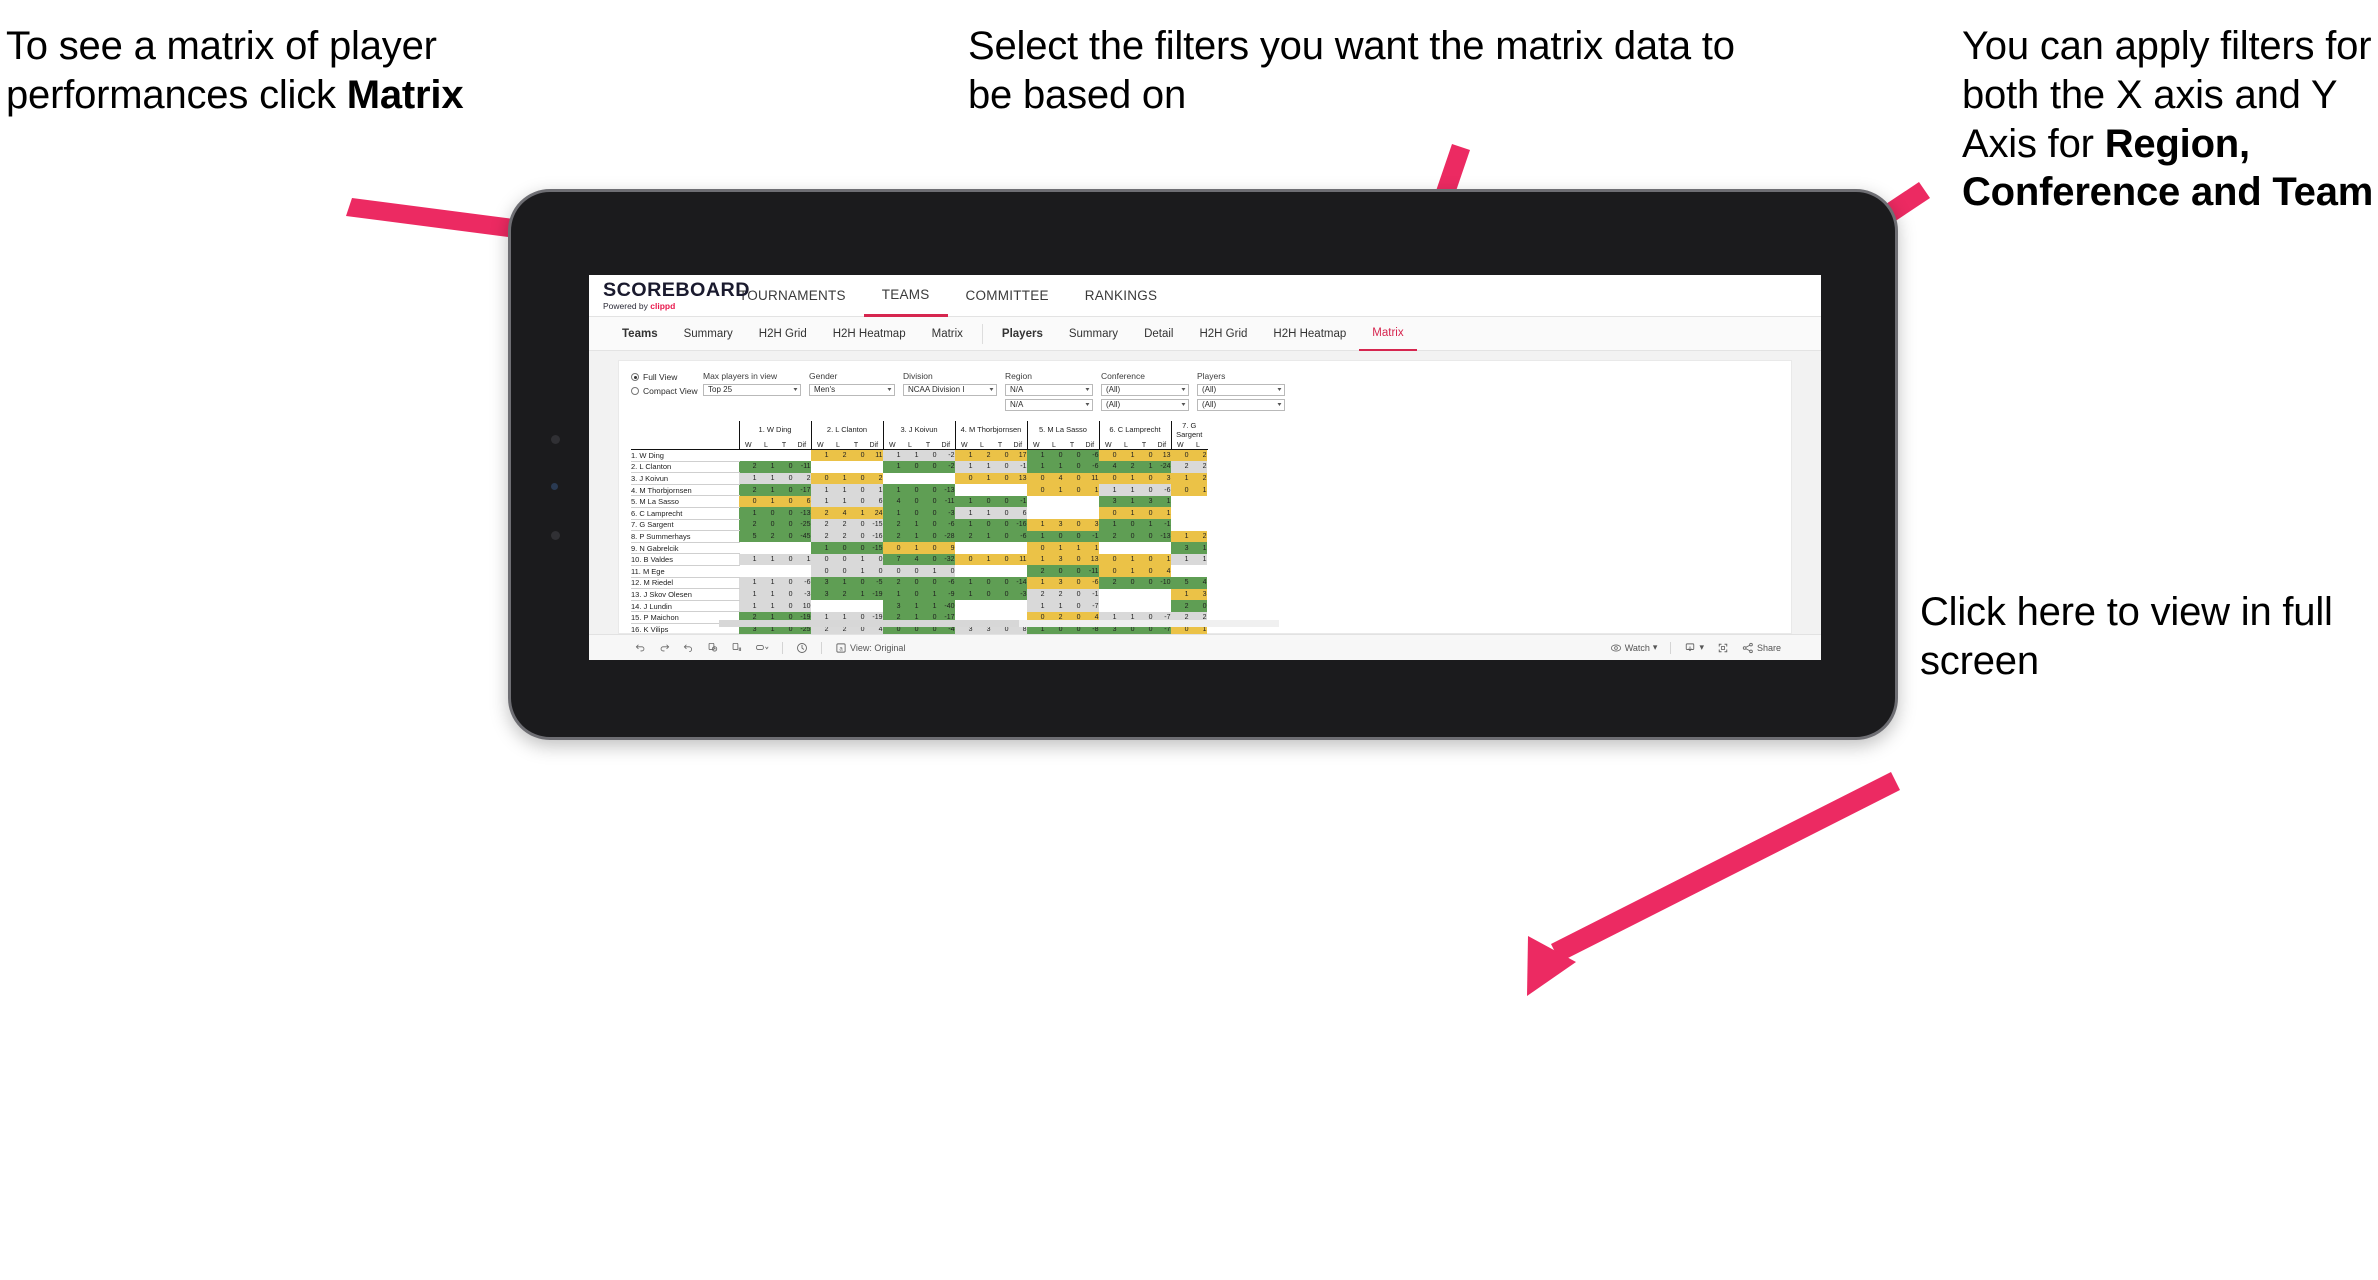 The image size is (2378, 1280). What do you see at coordinates (874, 583) in the screenshot?
I see `matrix-cell: -5` at bounding box center [874, 583].